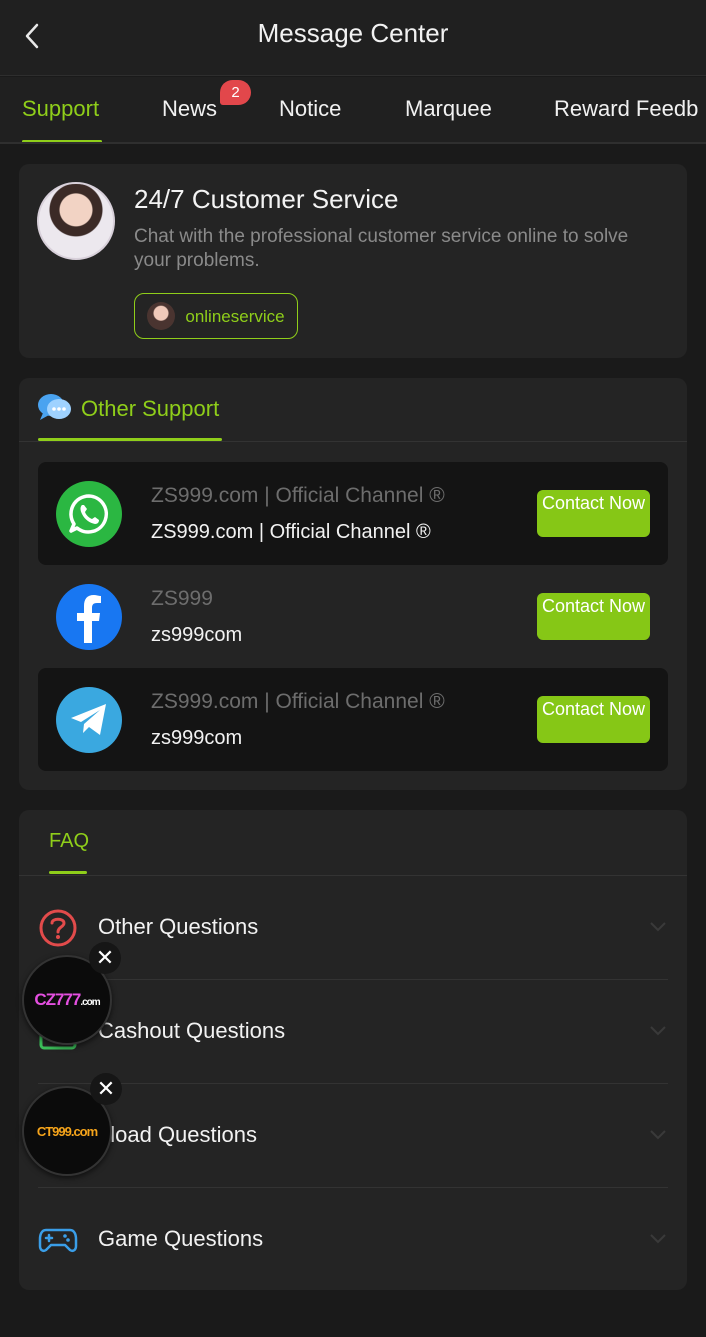 The image size is (706, 1337). I want to click on faq-item-label: Other Questions, so click(178, 926).